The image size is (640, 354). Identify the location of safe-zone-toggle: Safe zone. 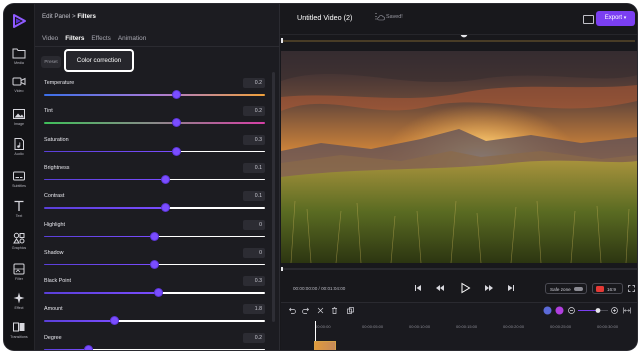
(566, 288).